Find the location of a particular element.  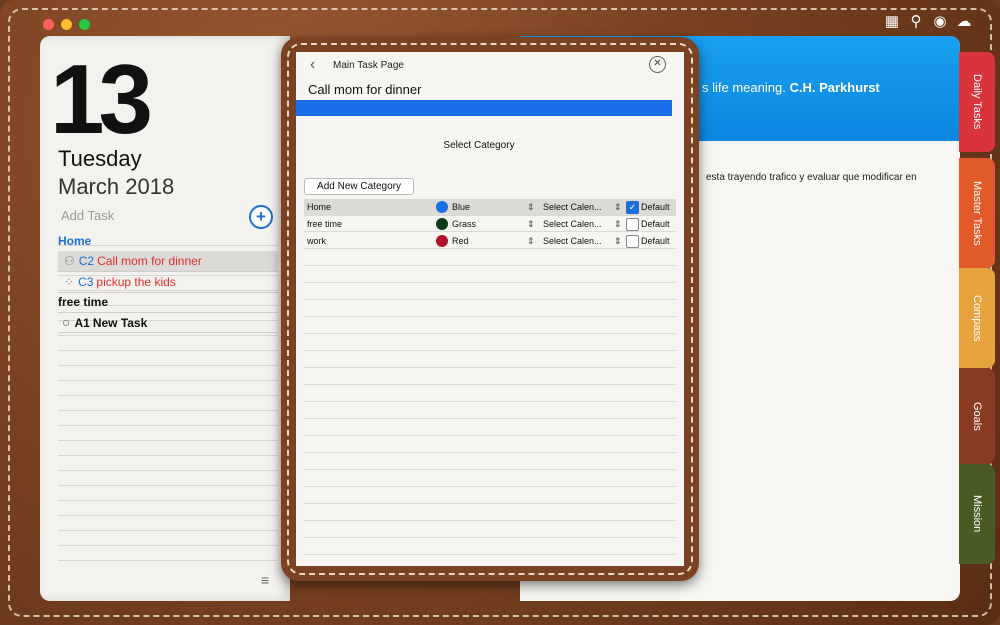

task-label: Call mom for dinner is located at coordinates (149, 261).